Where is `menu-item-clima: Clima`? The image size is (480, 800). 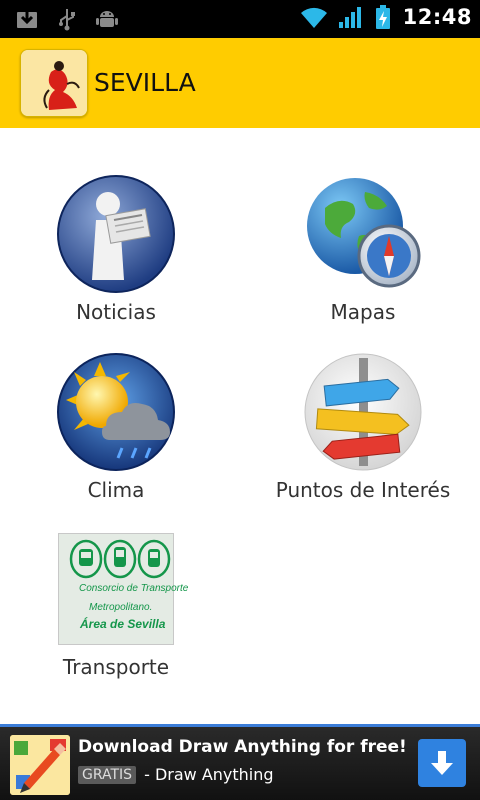
menu-item-clima: Clima is located at coordinates (116, 427).